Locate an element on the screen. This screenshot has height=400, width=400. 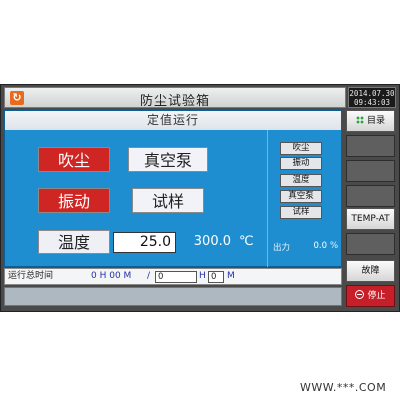
time-text: 09:43:03 is located at coordinates (372, 102).